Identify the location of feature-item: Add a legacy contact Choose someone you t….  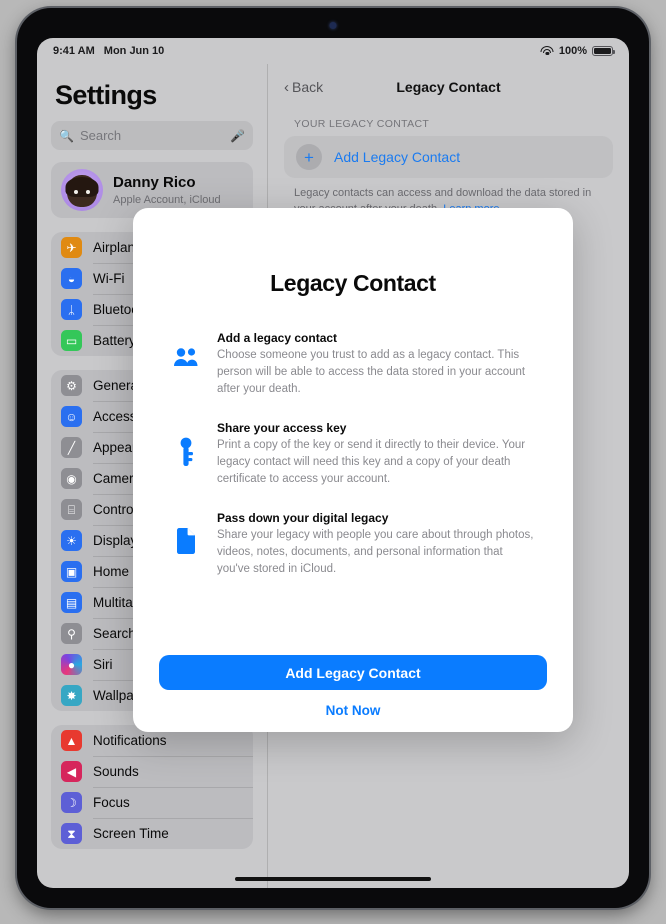
(353, 364).